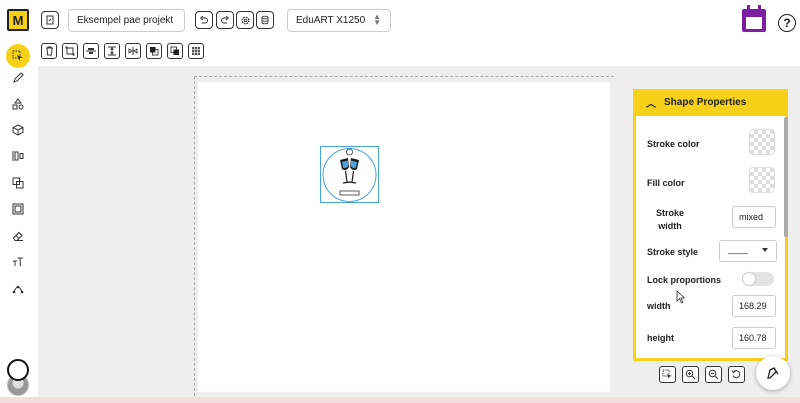 This screenshot has height=403, width=800. Describe the element at coordinates (245, 20) in the screenshot. I see `settings-icon` at that location.